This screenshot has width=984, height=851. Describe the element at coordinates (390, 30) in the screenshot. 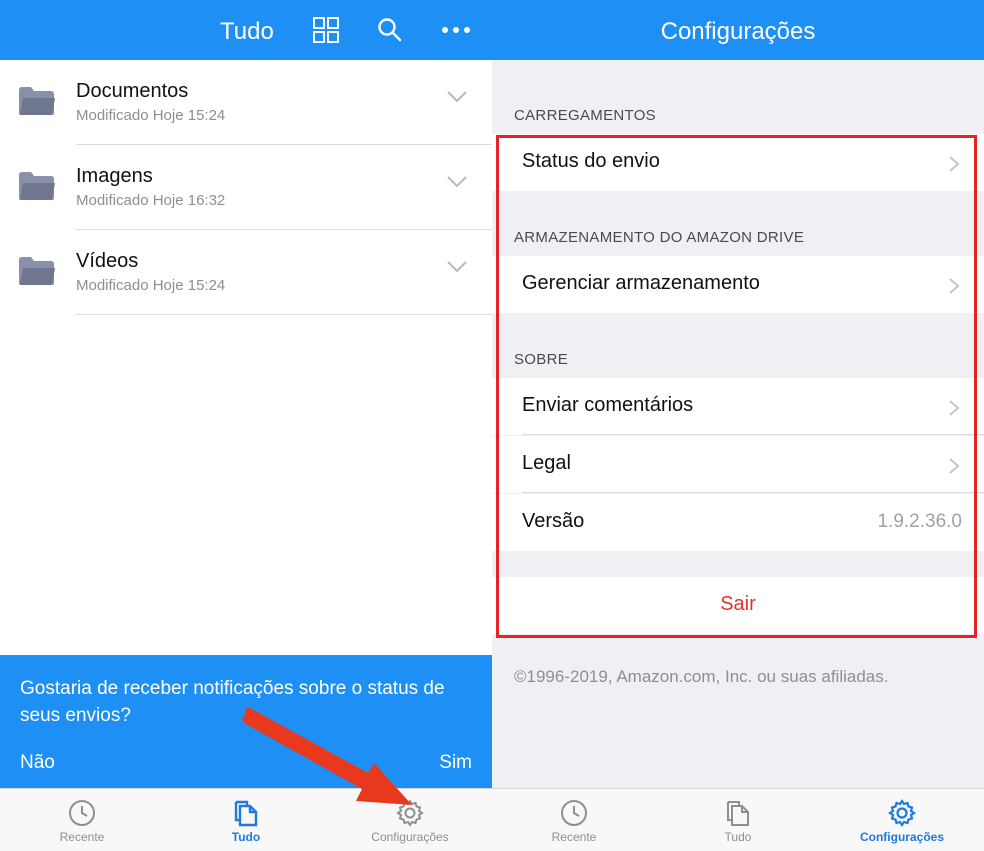

I see `search-icon` at that location.